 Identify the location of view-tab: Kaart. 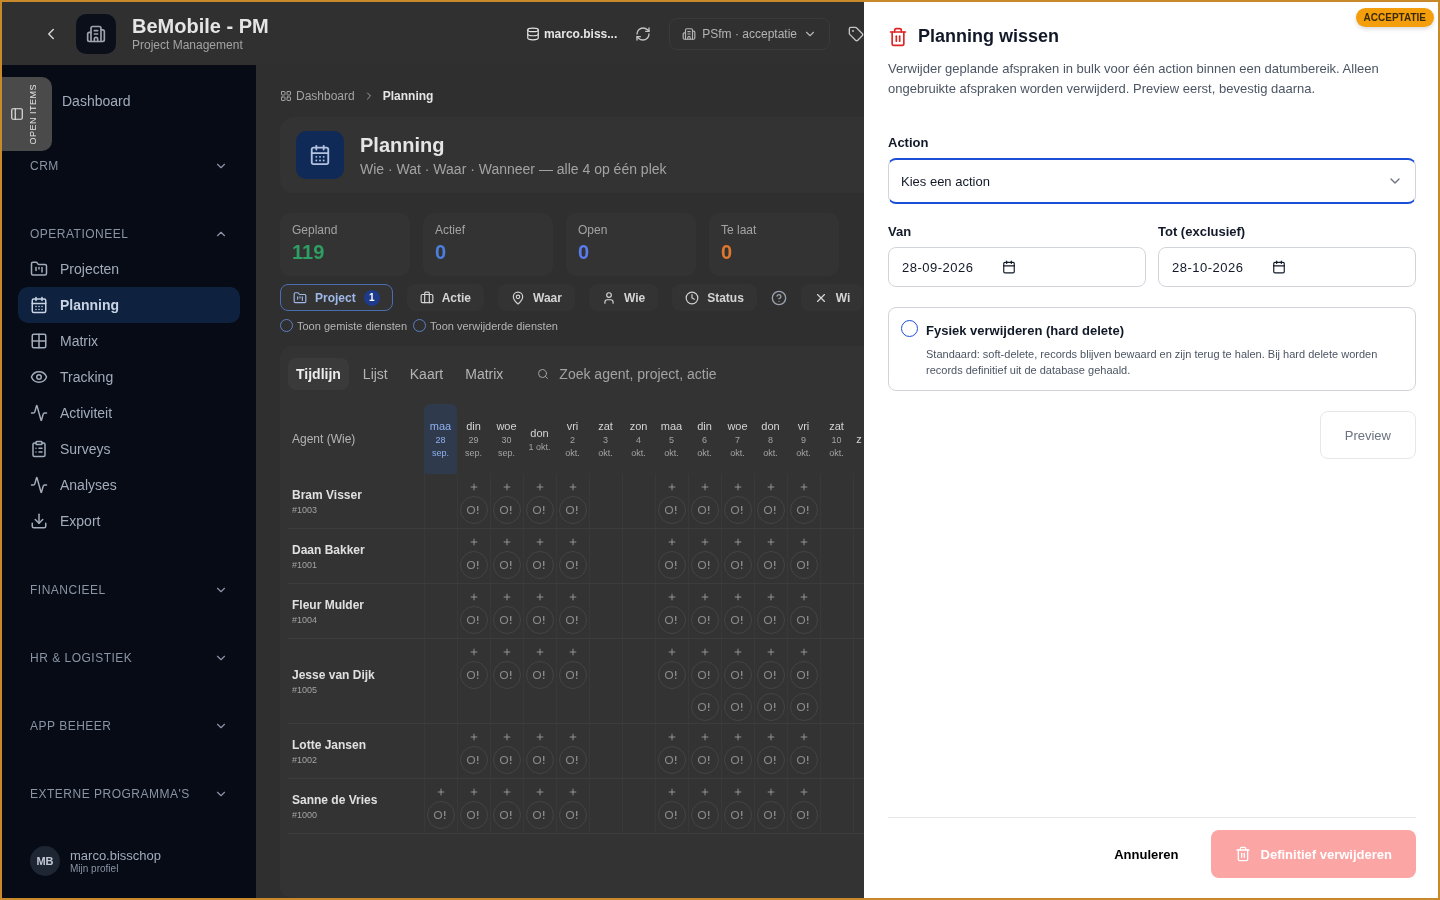
(426, 374).